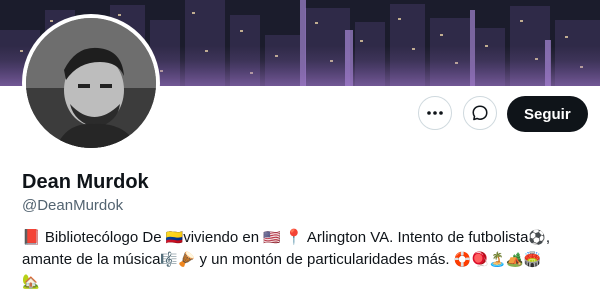 This screenshot has height=293, width=600. I want to click on house-icon: 🏡, so click(31, 282).